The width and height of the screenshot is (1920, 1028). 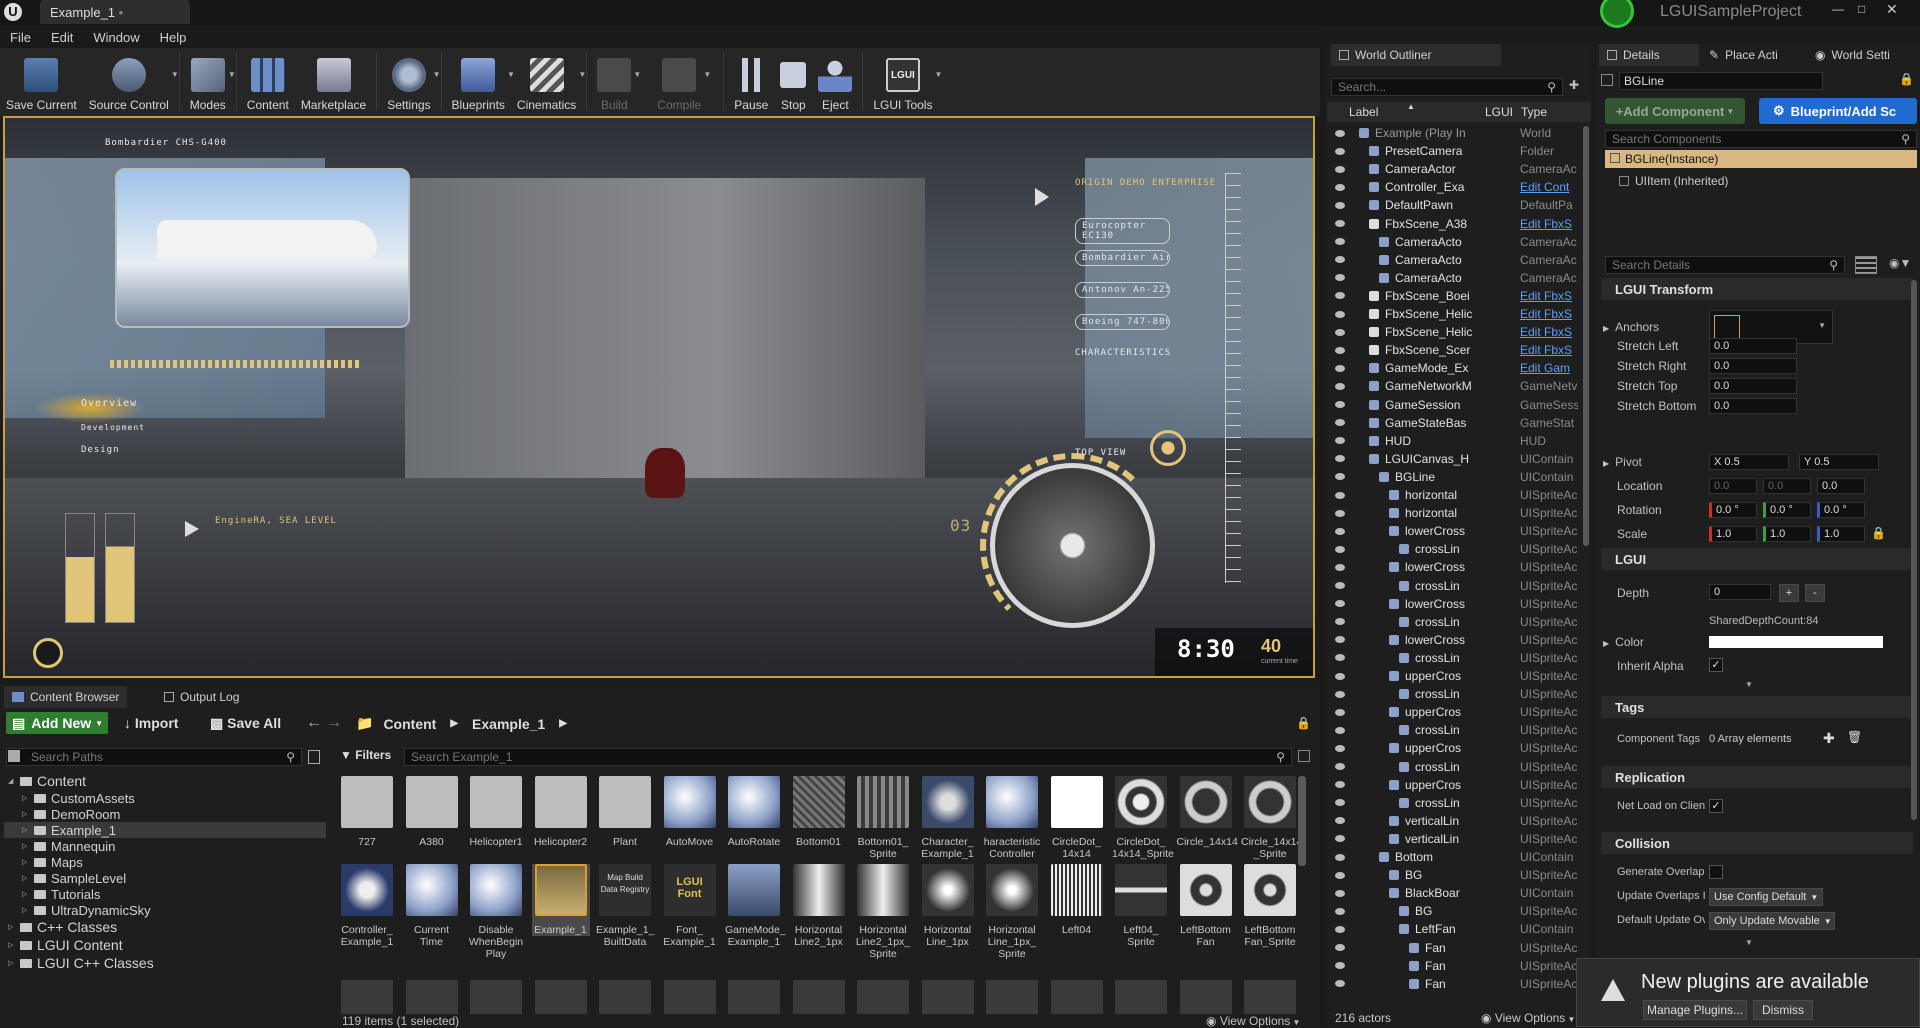 What do you see at coordinates (582, 74) in the screenshot?
I see `cinematics-dropdown-icon: ▼` at bounding box center [582, 74].